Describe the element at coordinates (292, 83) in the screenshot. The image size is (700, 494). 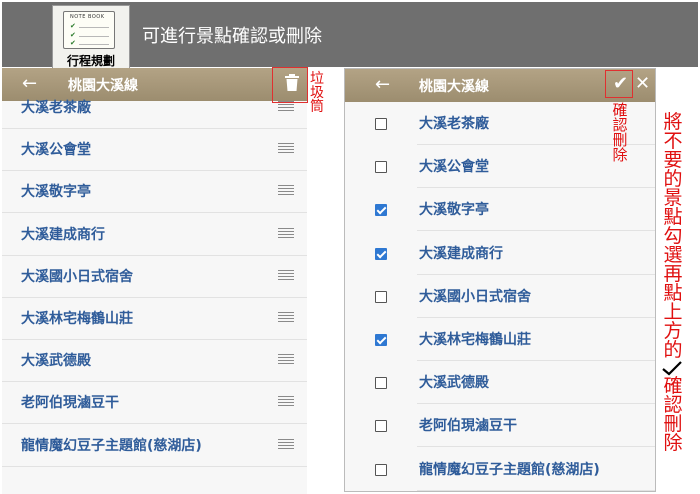
I see `trash-icon` at that location.